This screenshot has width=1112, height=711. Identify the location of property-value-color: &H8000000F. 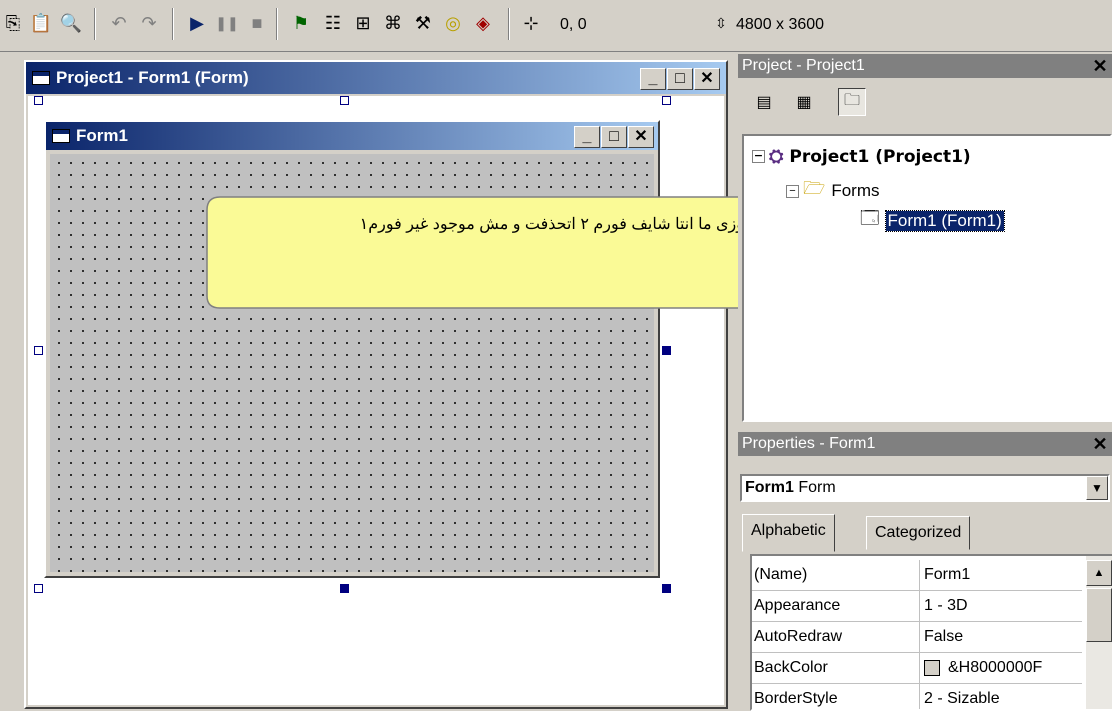
(1003, 668).